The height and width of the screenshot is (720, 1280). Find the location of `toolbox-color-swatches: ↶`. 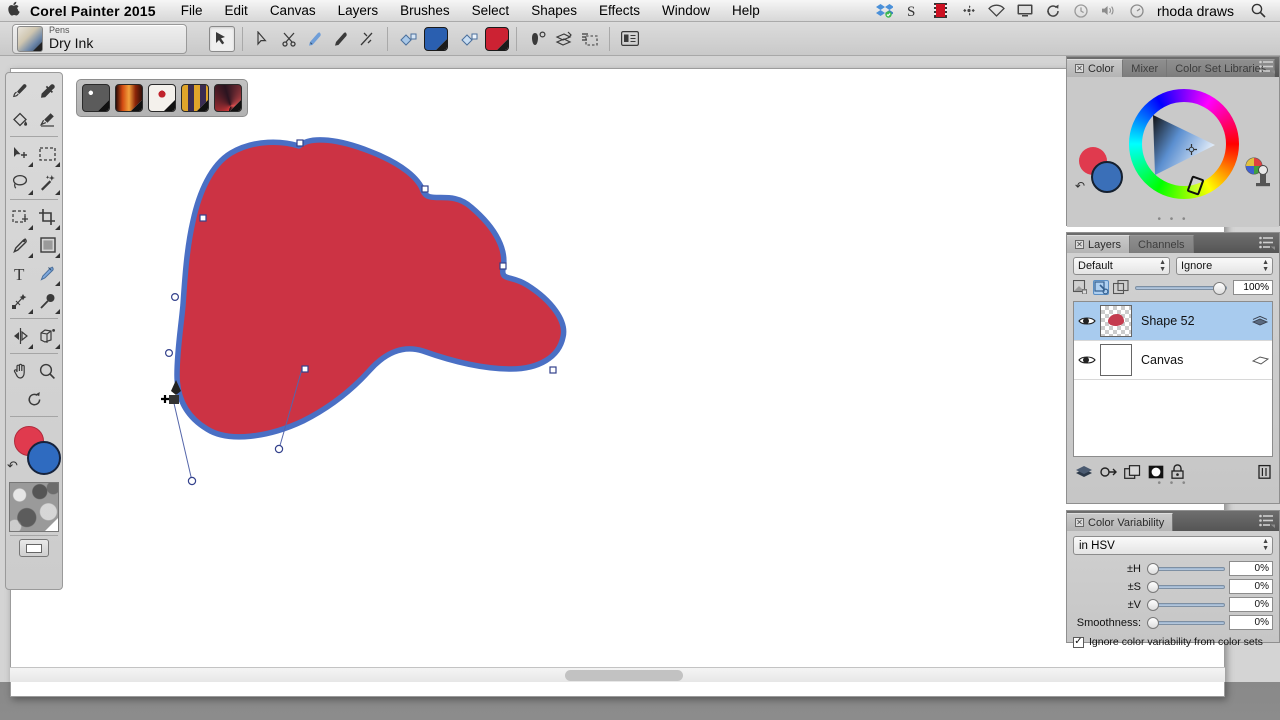

toolbox-color-swatches: ↶ is located at coordinates (34, 451).